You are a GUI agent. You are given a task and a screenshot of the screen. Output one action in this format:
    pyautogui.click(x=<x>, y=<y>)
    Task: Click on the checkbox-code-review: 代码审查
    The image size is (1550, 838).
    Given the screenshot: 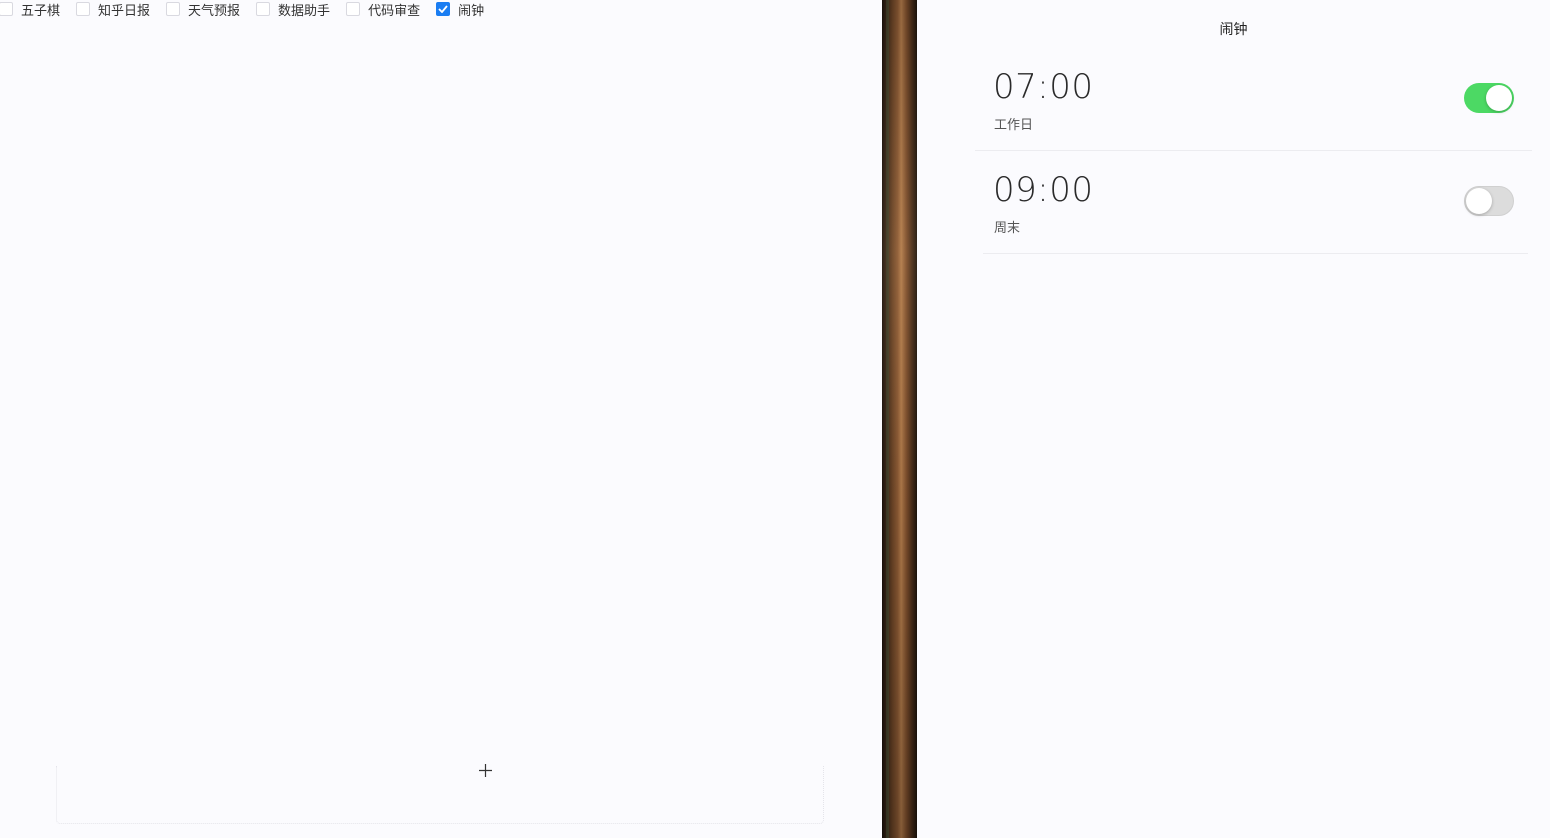 What is the action you would take?
    pyautogui.click(x=383, y=9)
    